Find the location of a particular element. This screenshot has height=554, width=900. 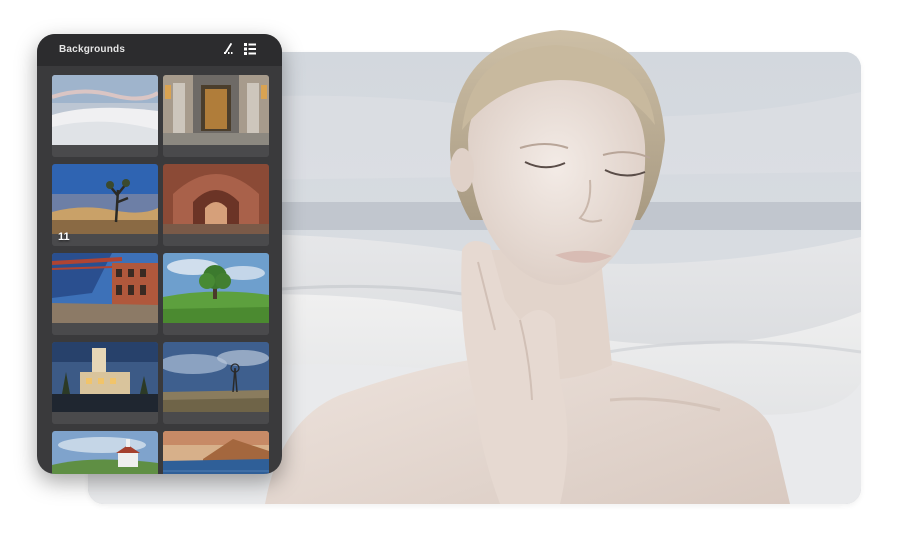

list-icon is located at coordinates (250, 49).